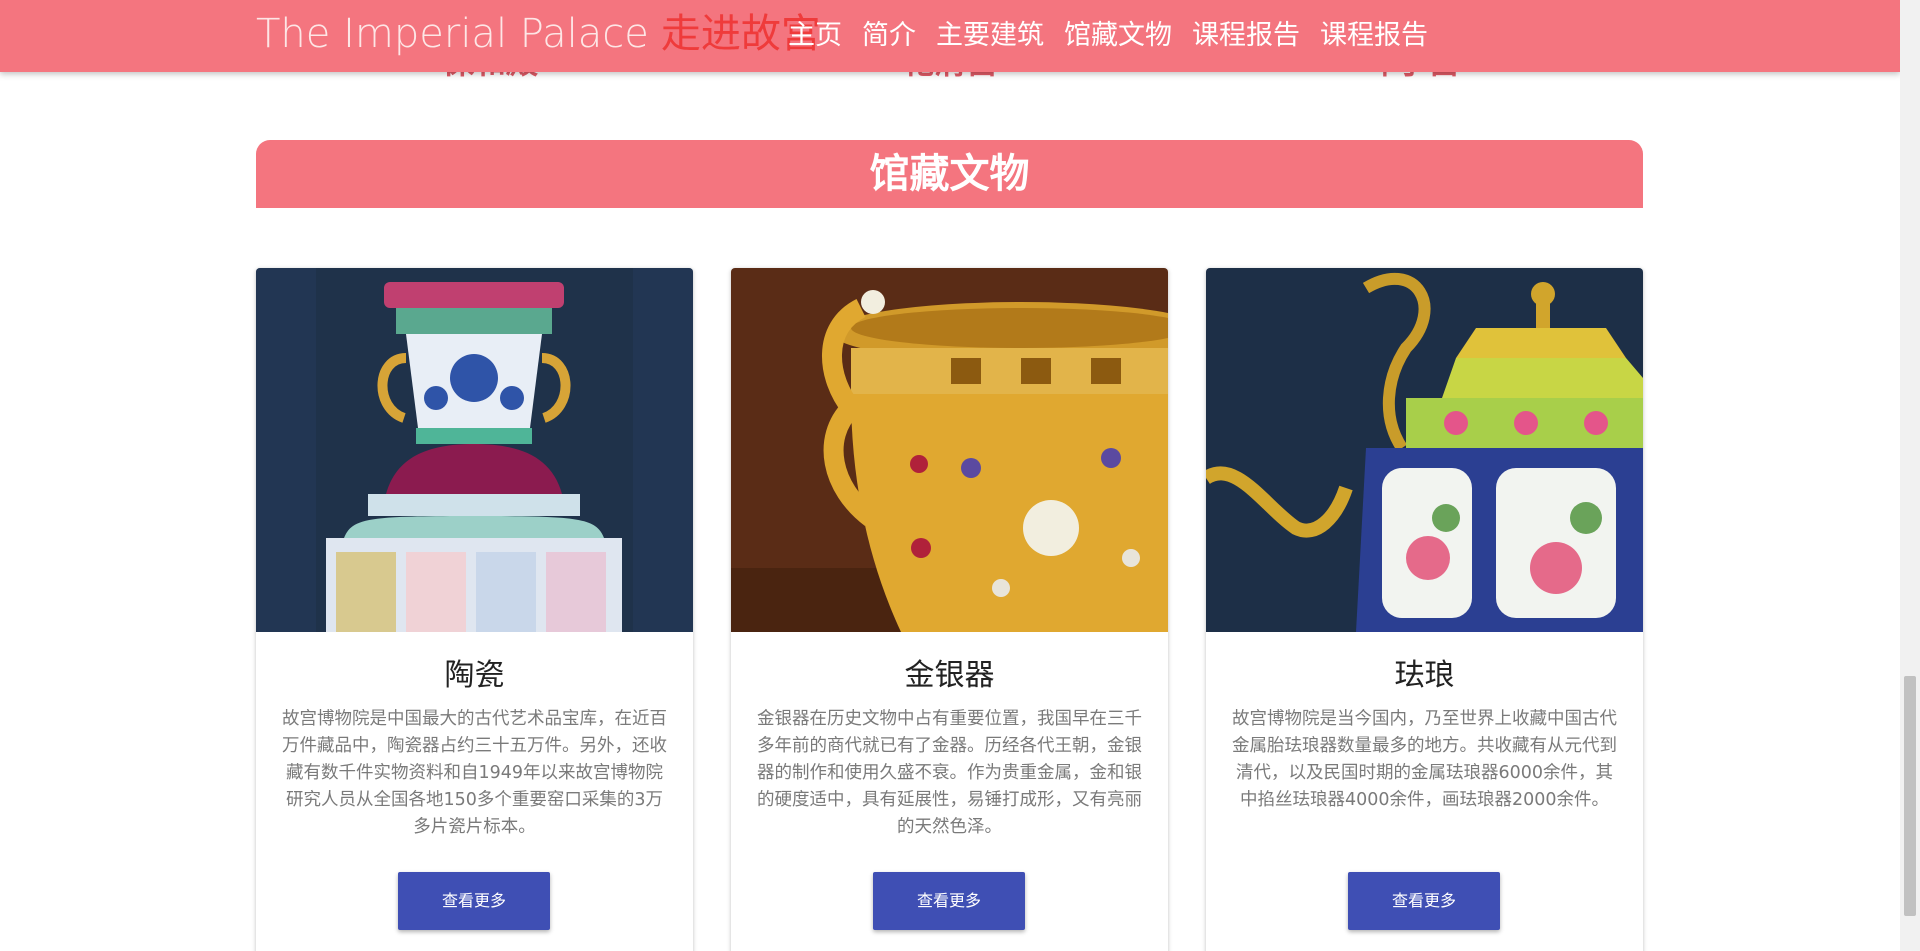 This screenshot has height=951, width=1920. Describe the element at coordinates (1424, 675) in the screenshot. I see `card-title: 珐琅` at that location.